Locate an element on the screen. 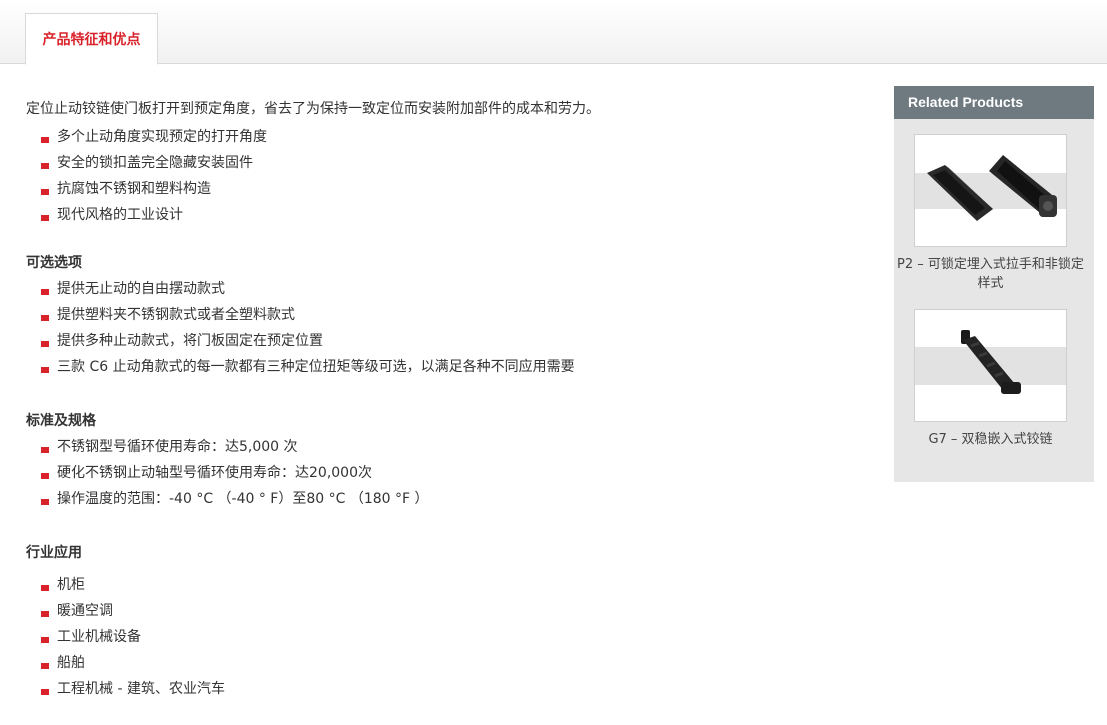 The image size is (1107, 725). flush-pull-handle-image is located at coordinates (990, 190).